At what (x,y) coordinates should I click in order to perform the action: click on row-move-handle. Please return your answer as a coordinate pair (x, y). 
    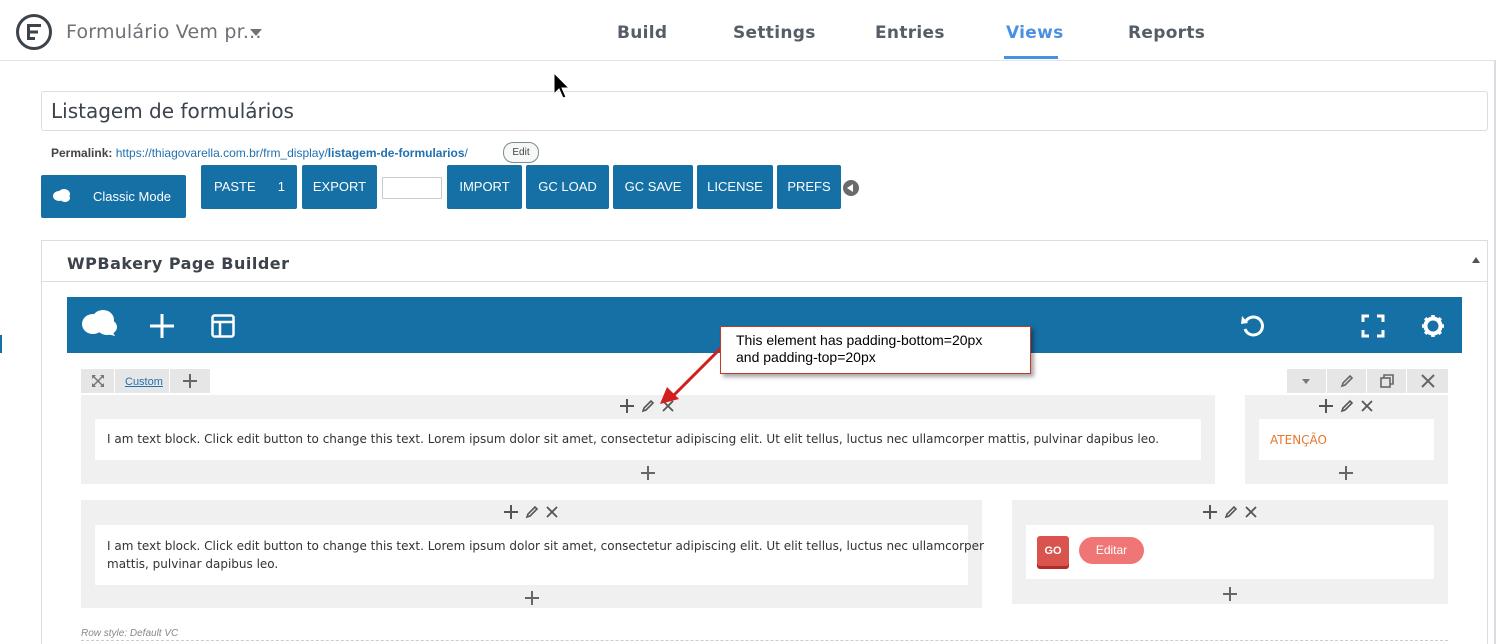
    Looking at the image, I should click on (98, 381).